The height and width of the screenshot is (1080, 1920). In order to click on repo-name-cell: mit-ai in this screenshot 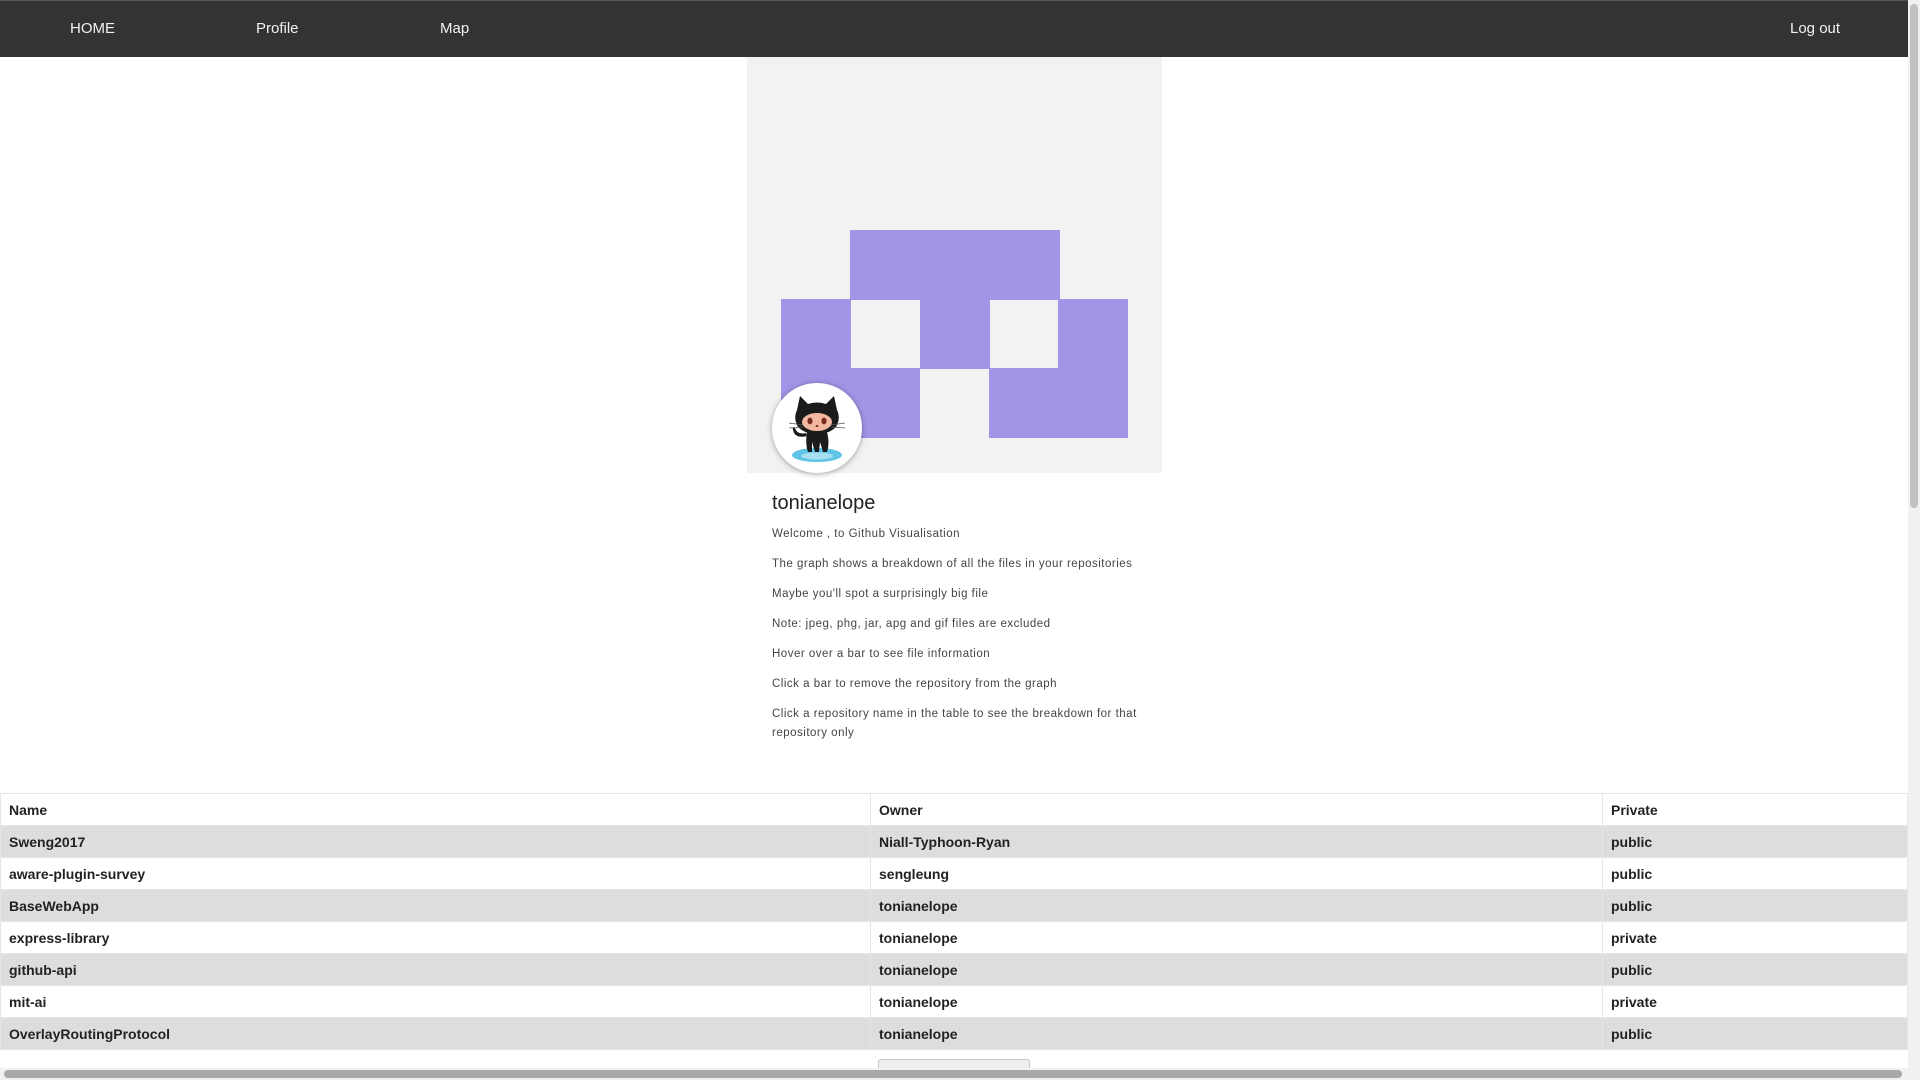, I will do `click(435, 1001)`.